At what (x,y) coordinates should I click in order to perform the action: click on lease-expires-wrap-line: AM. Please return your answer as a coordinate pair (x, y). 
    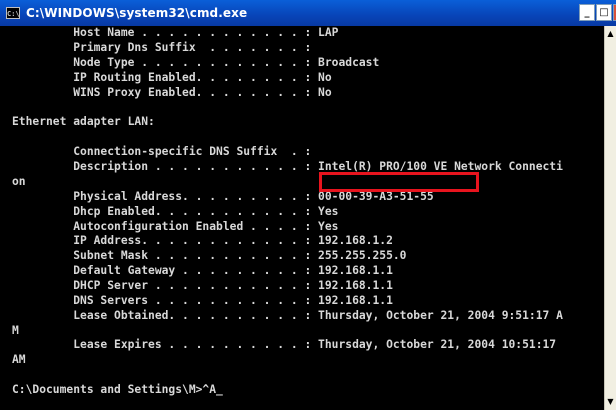
    Looking at the image, I should click on (19, 359).